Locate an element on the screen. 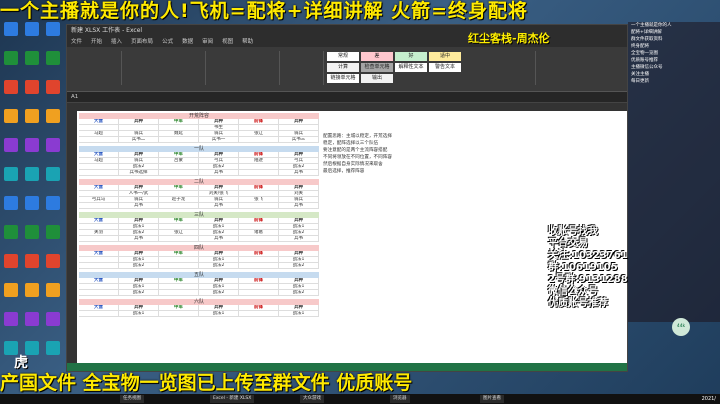 This screenshot has height=404, width=720. table-cell: 兵书选择 is located at coordinates (139, 173).